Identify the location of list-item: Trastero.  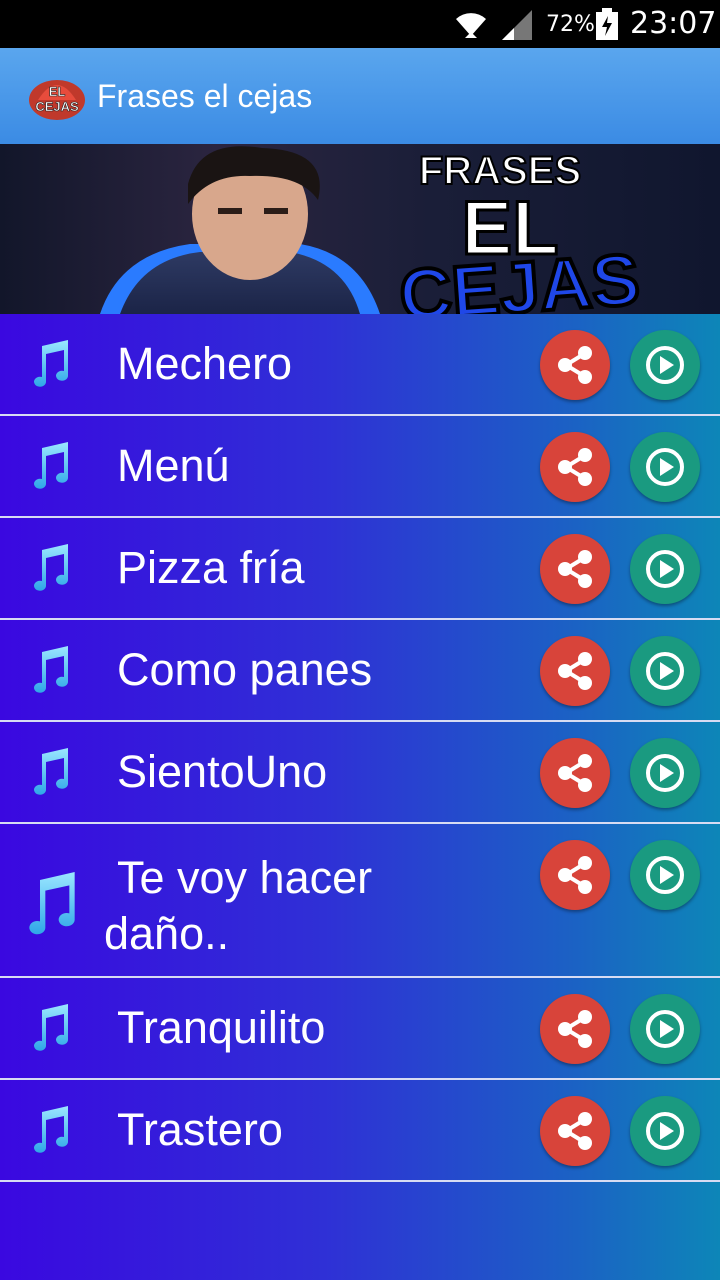
(360, 1131).